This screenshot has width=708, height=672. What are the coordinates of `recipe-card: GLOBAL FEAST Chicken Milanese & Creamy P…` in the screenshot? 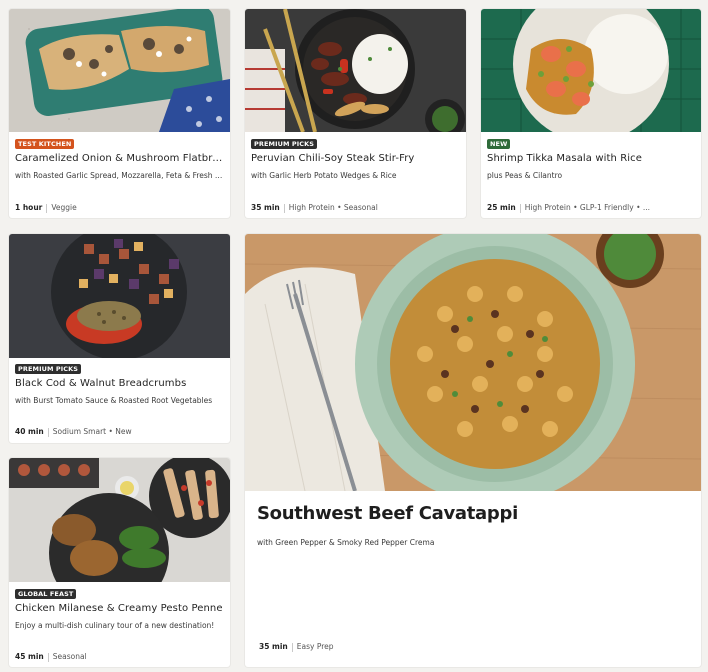 It's located at (119, 562).